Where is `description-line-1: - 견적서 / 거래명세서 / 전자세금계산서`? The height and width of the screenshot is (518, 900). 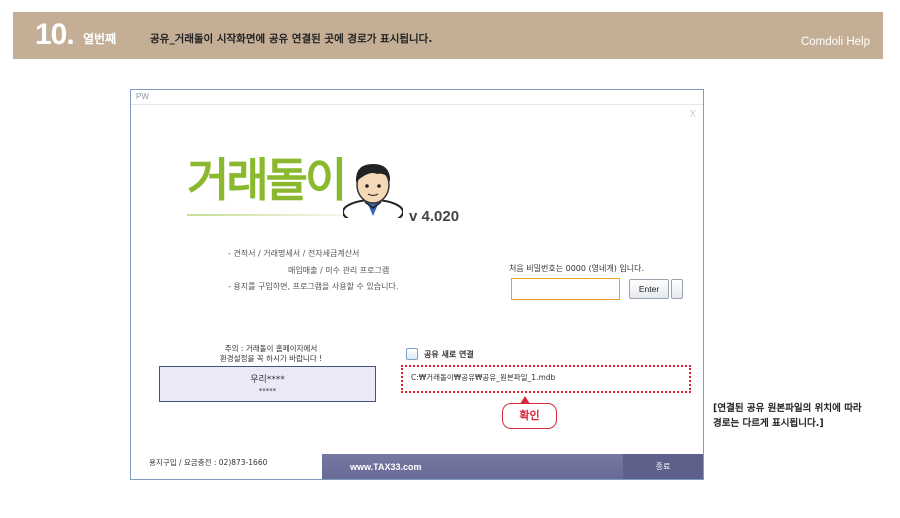 description-line-1: - 견적서 / 거래명세서 / 전자세금계산서 is located at coordinates (294, 253).